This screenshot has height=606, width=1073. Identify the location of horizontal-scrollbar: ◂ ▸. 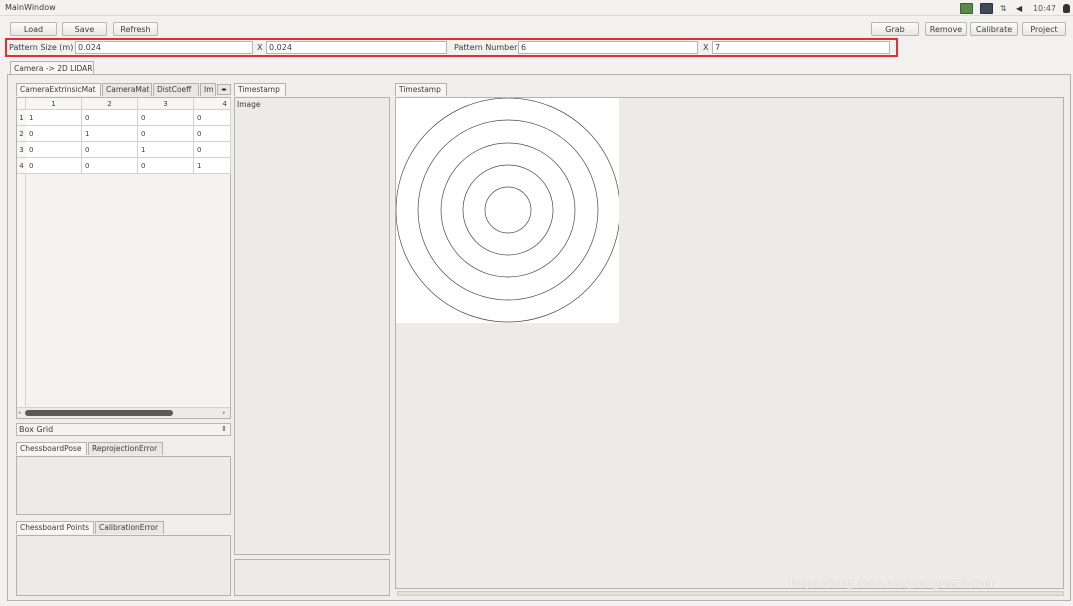
(123, 412).